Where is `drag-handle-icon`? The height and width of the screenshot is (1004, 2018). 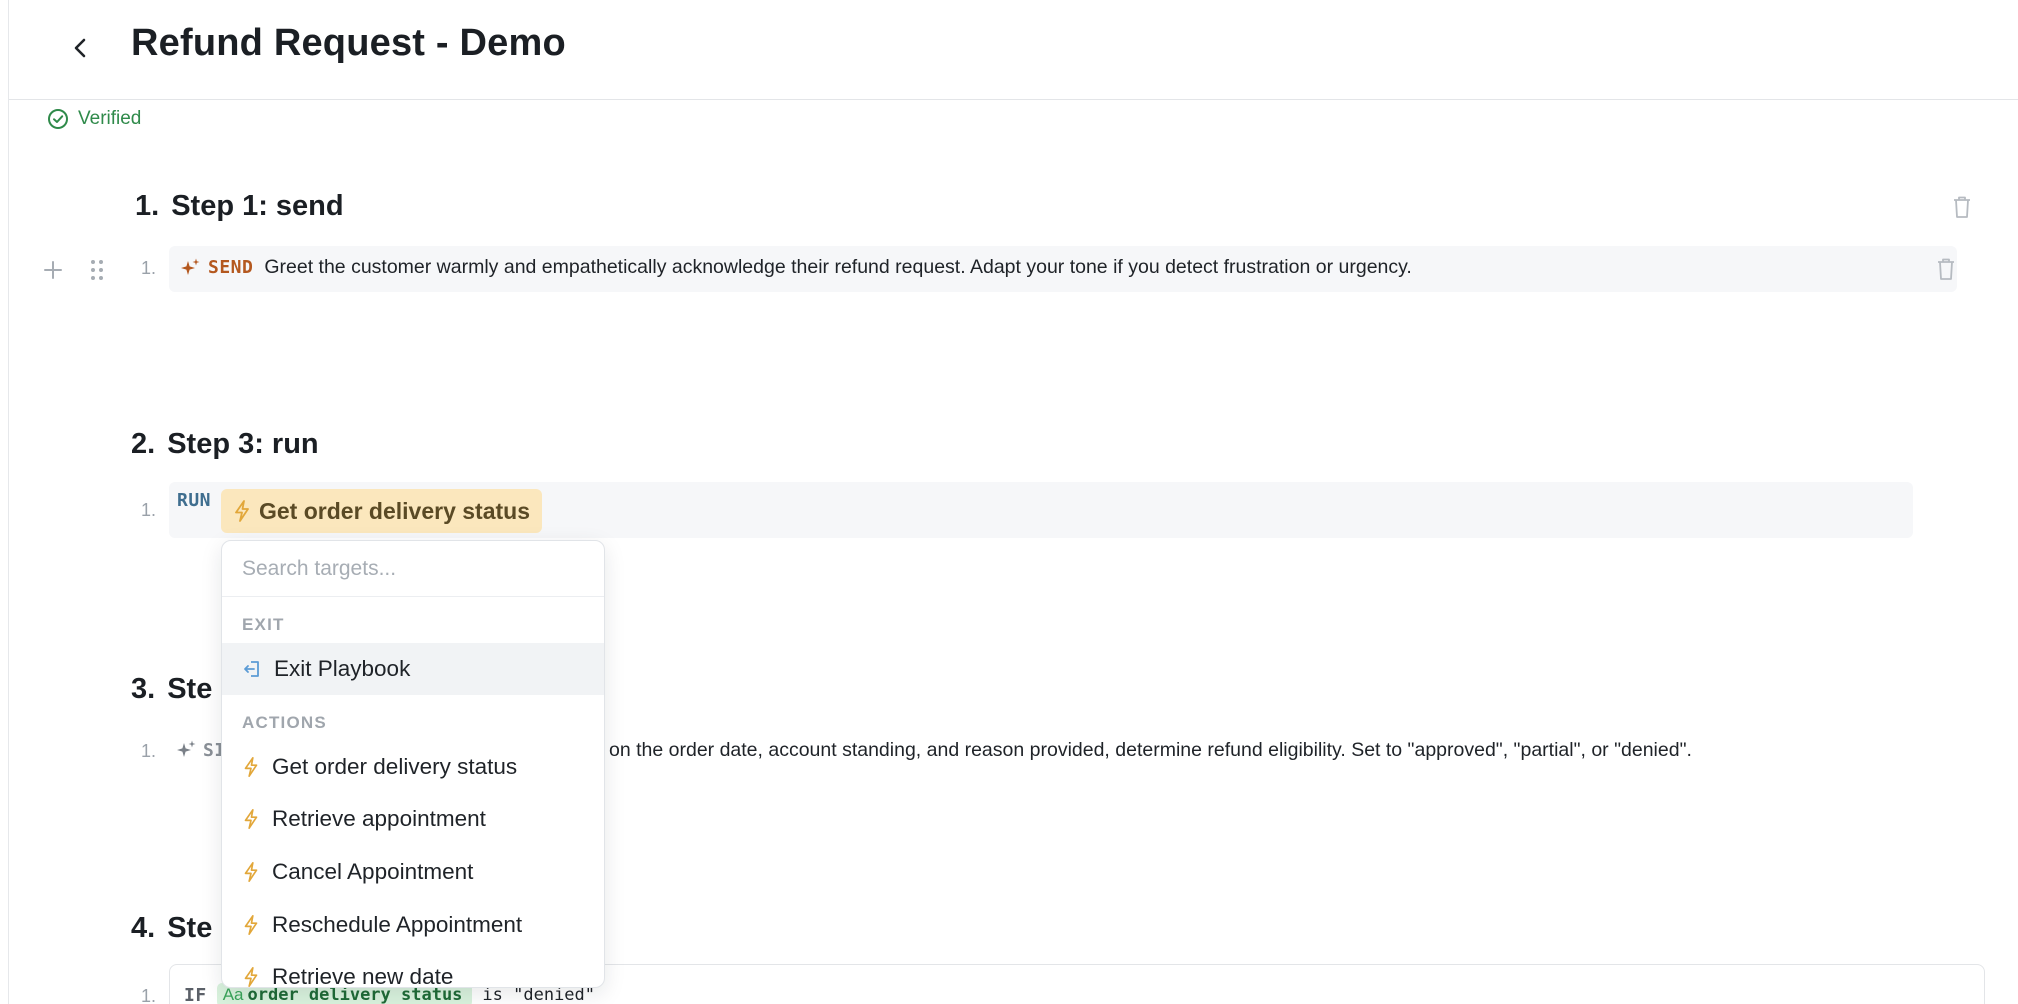
drag-handle-icon is located at coordinates (97, 270).